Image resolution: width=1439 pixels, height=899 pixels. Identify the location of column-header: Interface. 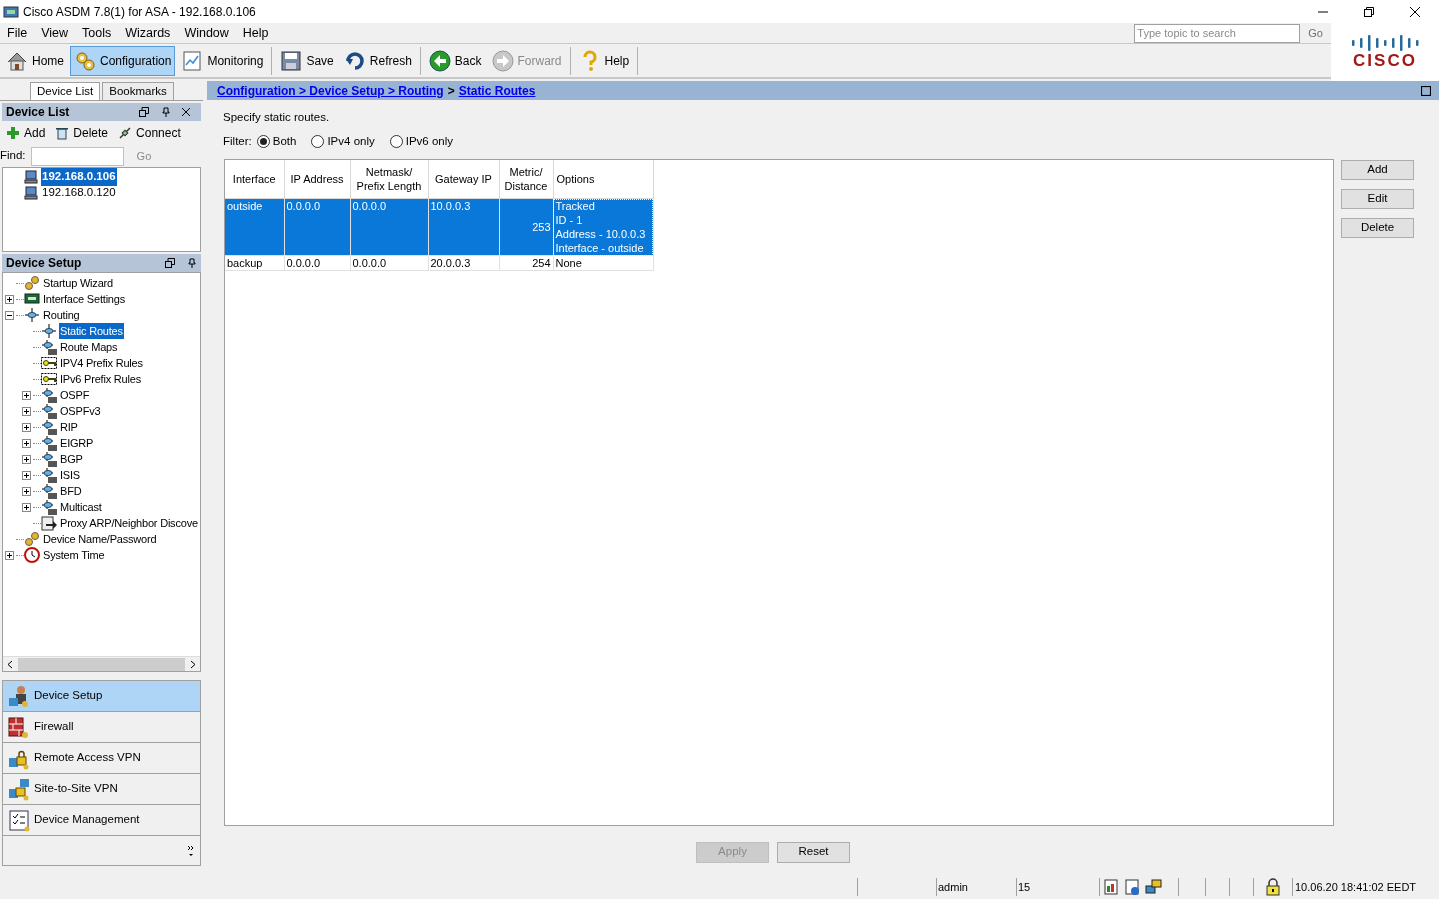
(254, 179).